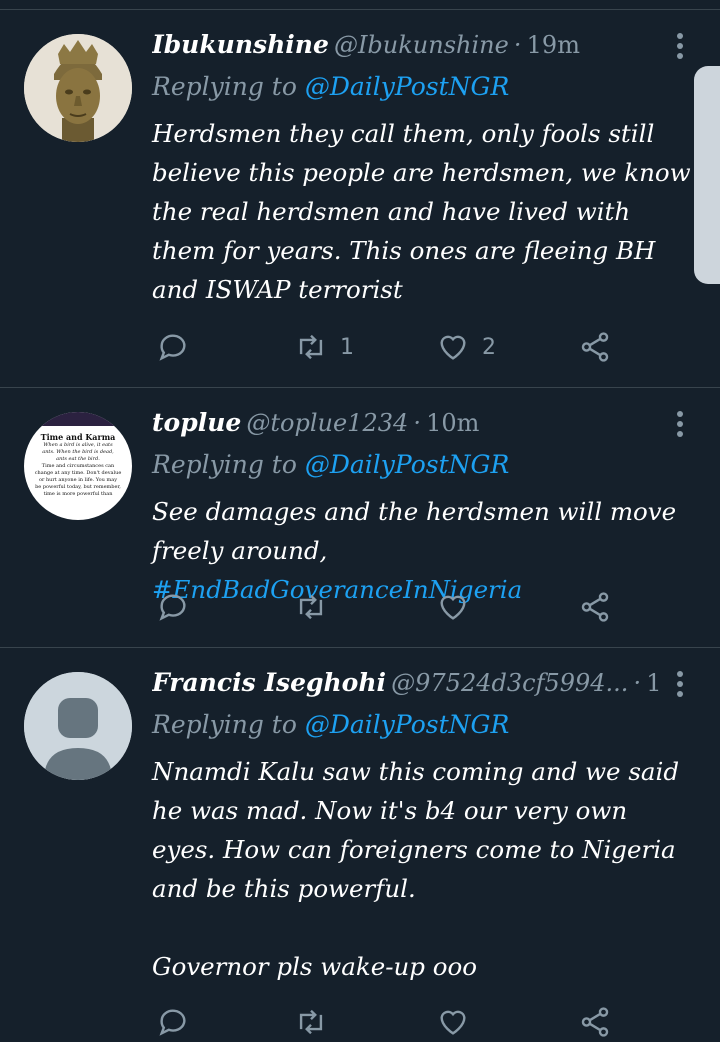 The width and height of the screenshot is (720, 1042). I want to click on tweet-header: toplue @toplue1234 · 10m, so click(406, 428).